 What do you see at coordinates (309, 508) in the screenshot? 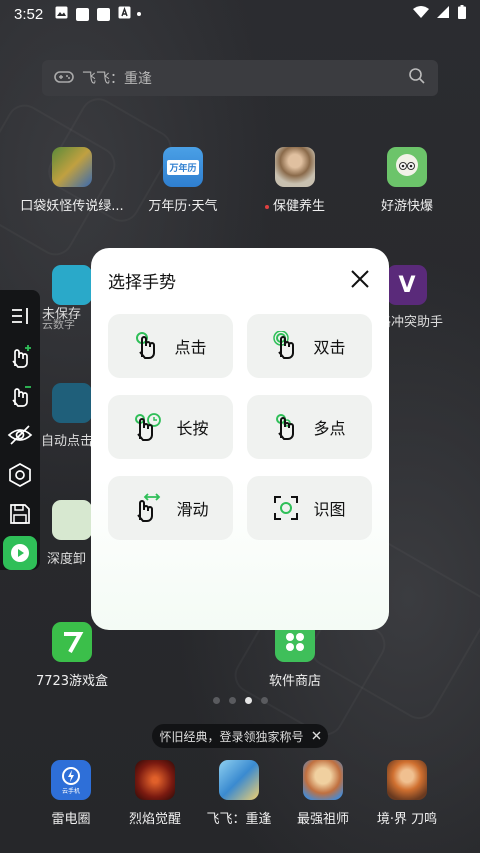
I see `gesture-image-recognition-button: 识图` at bounding box center [309, 508].